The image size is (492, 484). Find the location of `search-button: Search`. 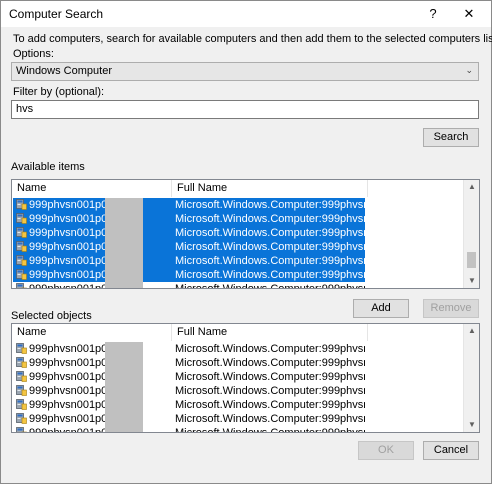

search-button: Search is located at coordinates (451, 137).